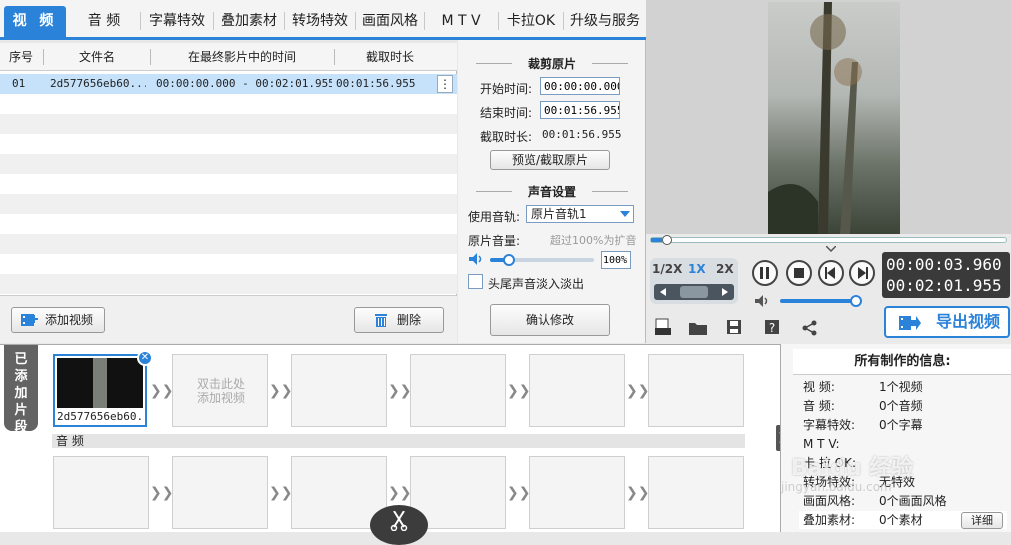  I want to click on info-row-audio: 音 频: 0个音频, so click(863, 406).